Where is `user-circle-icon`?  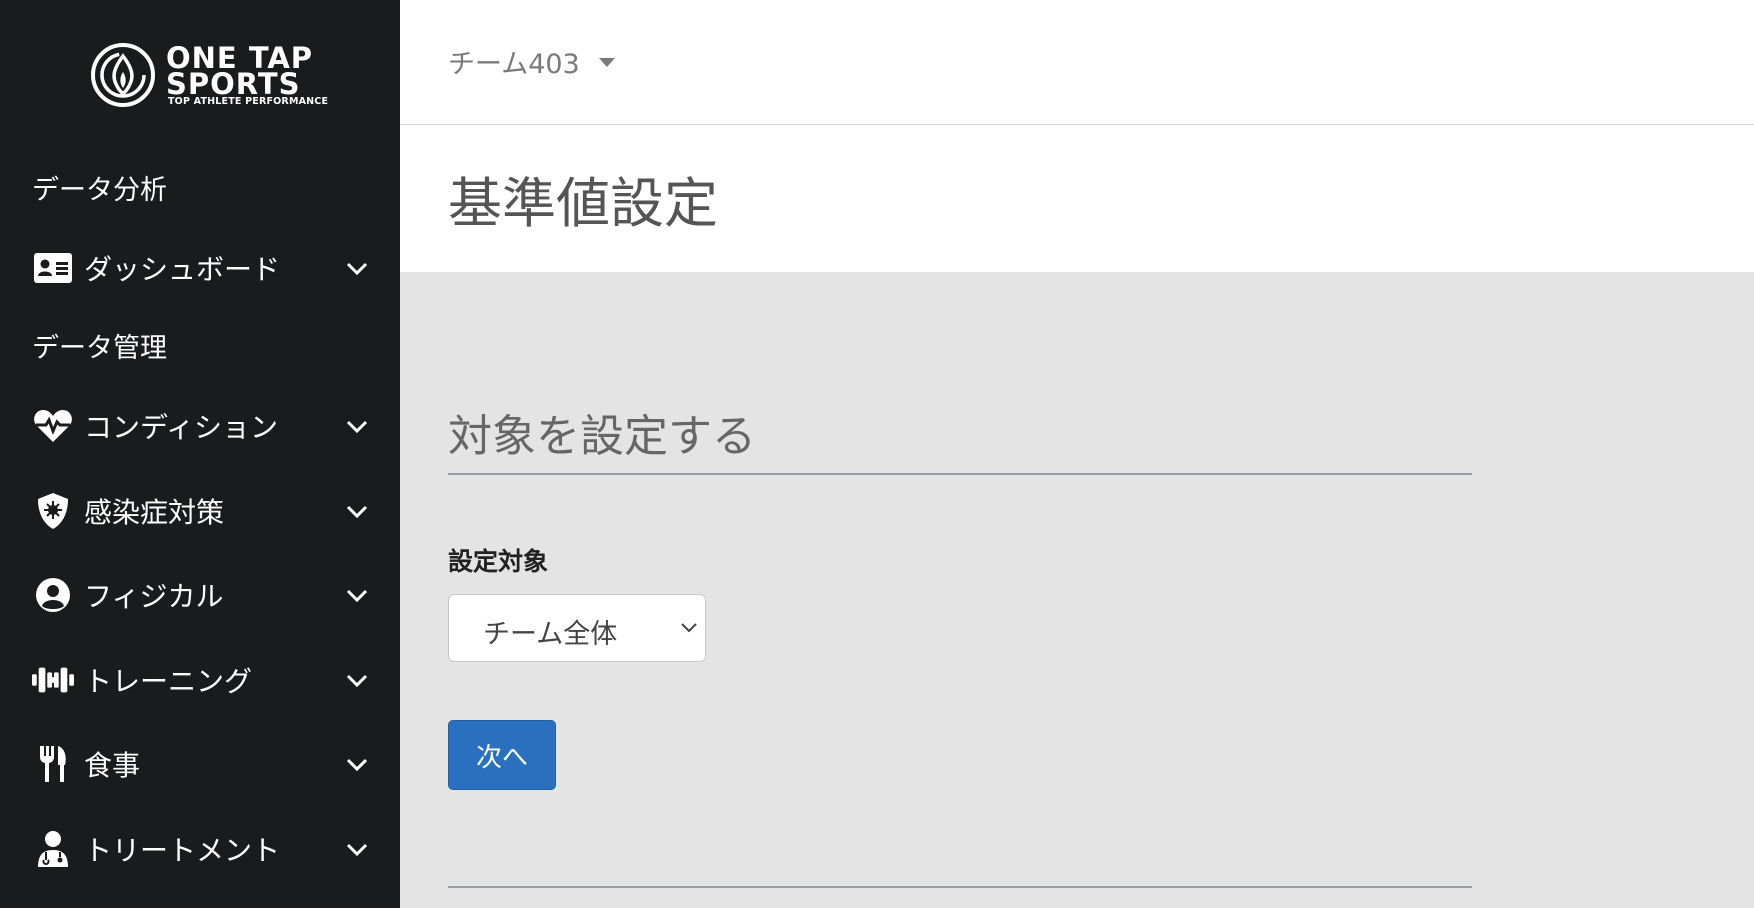
user-circle-icon is located at coordinates (53, 595).